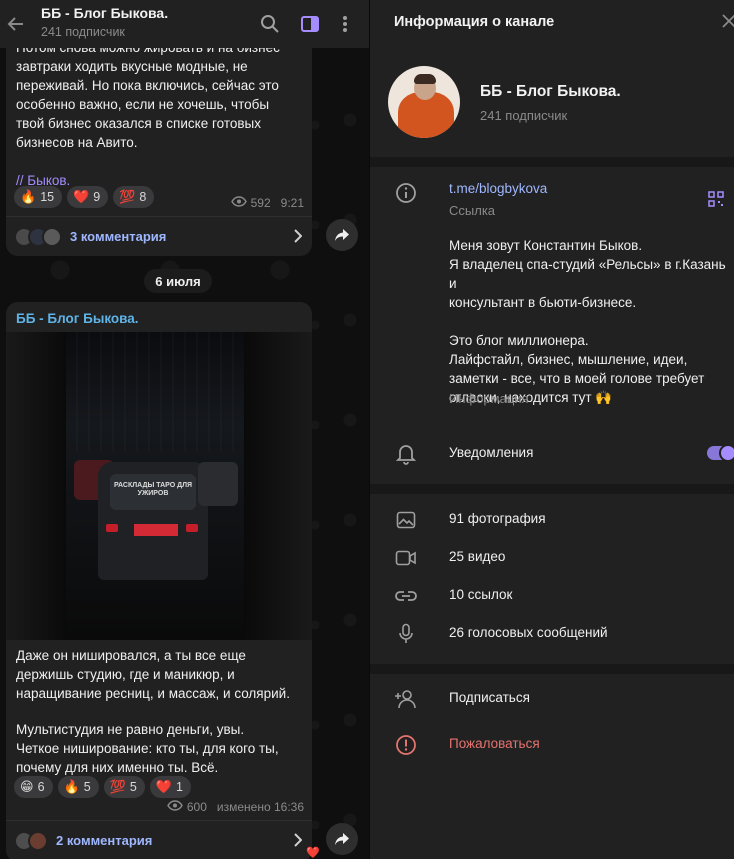 The image size is (734, 859). Describe the element at coordinates (77, 318) in the screenshot. I see `post-author: ББ - Блог Быкова.` at that location.